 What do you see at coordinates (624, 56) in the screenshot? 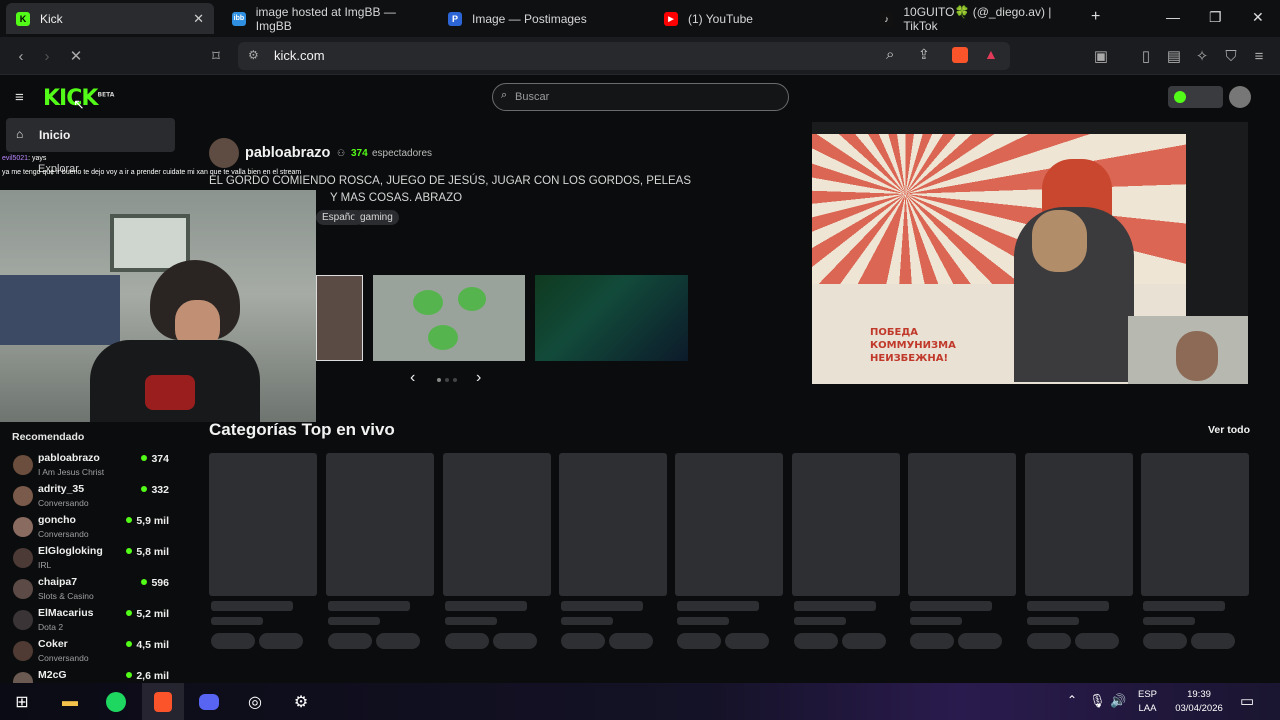
I see `address-bar: ⚙ kick.com ⌕ ⇪ ▲` at bounding box center [624, 56].